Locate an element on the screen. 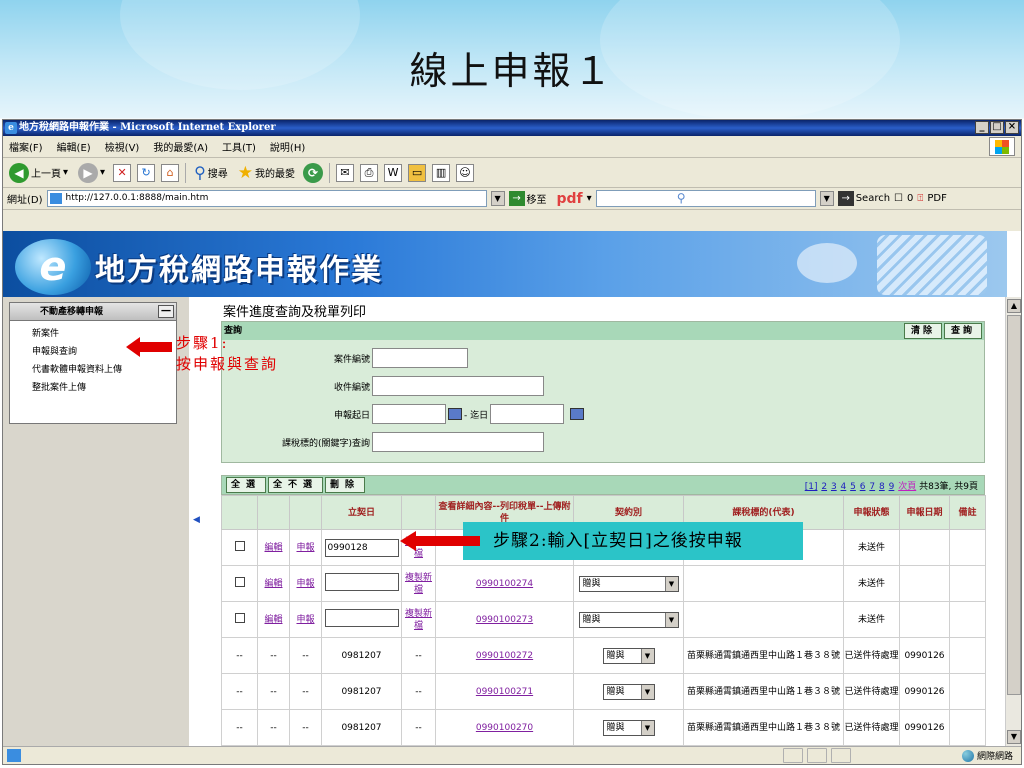 This screenshot has height=768, width=1024. collapse-button: － is located at coordinates (166, 311).